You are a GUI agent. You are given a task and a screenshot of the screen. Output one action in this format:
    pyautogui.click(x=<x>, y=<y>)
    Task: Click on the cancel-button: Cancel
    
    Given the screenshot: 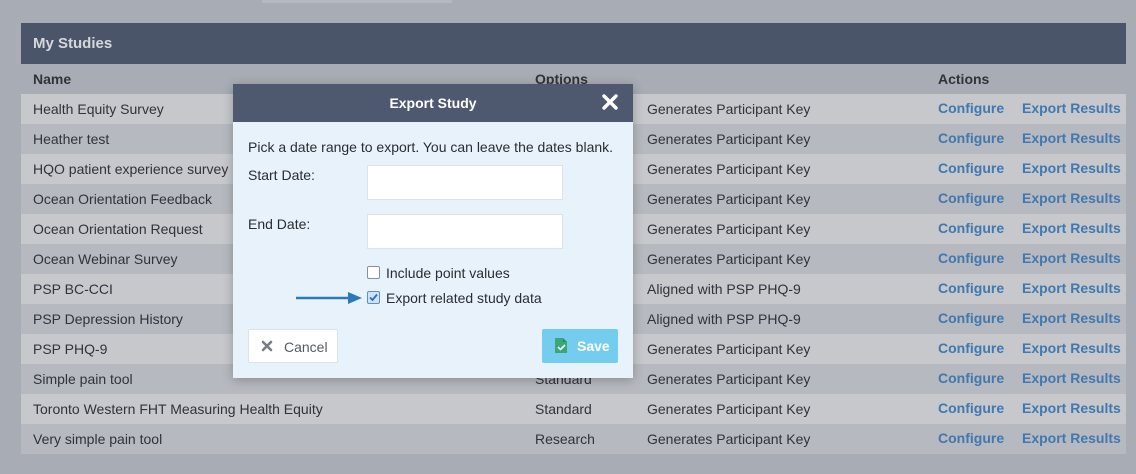 What is the action you would take?
    pyautogui.click(x=293, y=346)
    